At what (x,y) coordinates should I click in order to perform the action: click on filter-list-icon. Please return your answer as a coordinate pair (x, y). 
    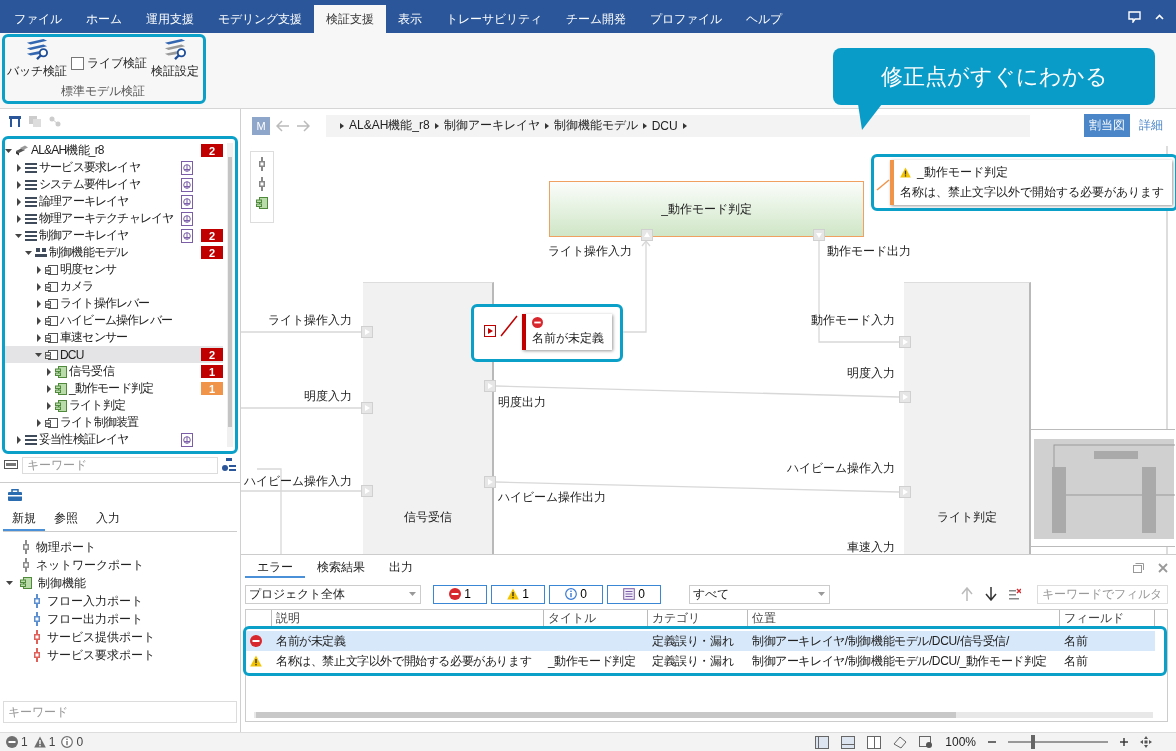
    Looking at the image, I should click on (229, 465).